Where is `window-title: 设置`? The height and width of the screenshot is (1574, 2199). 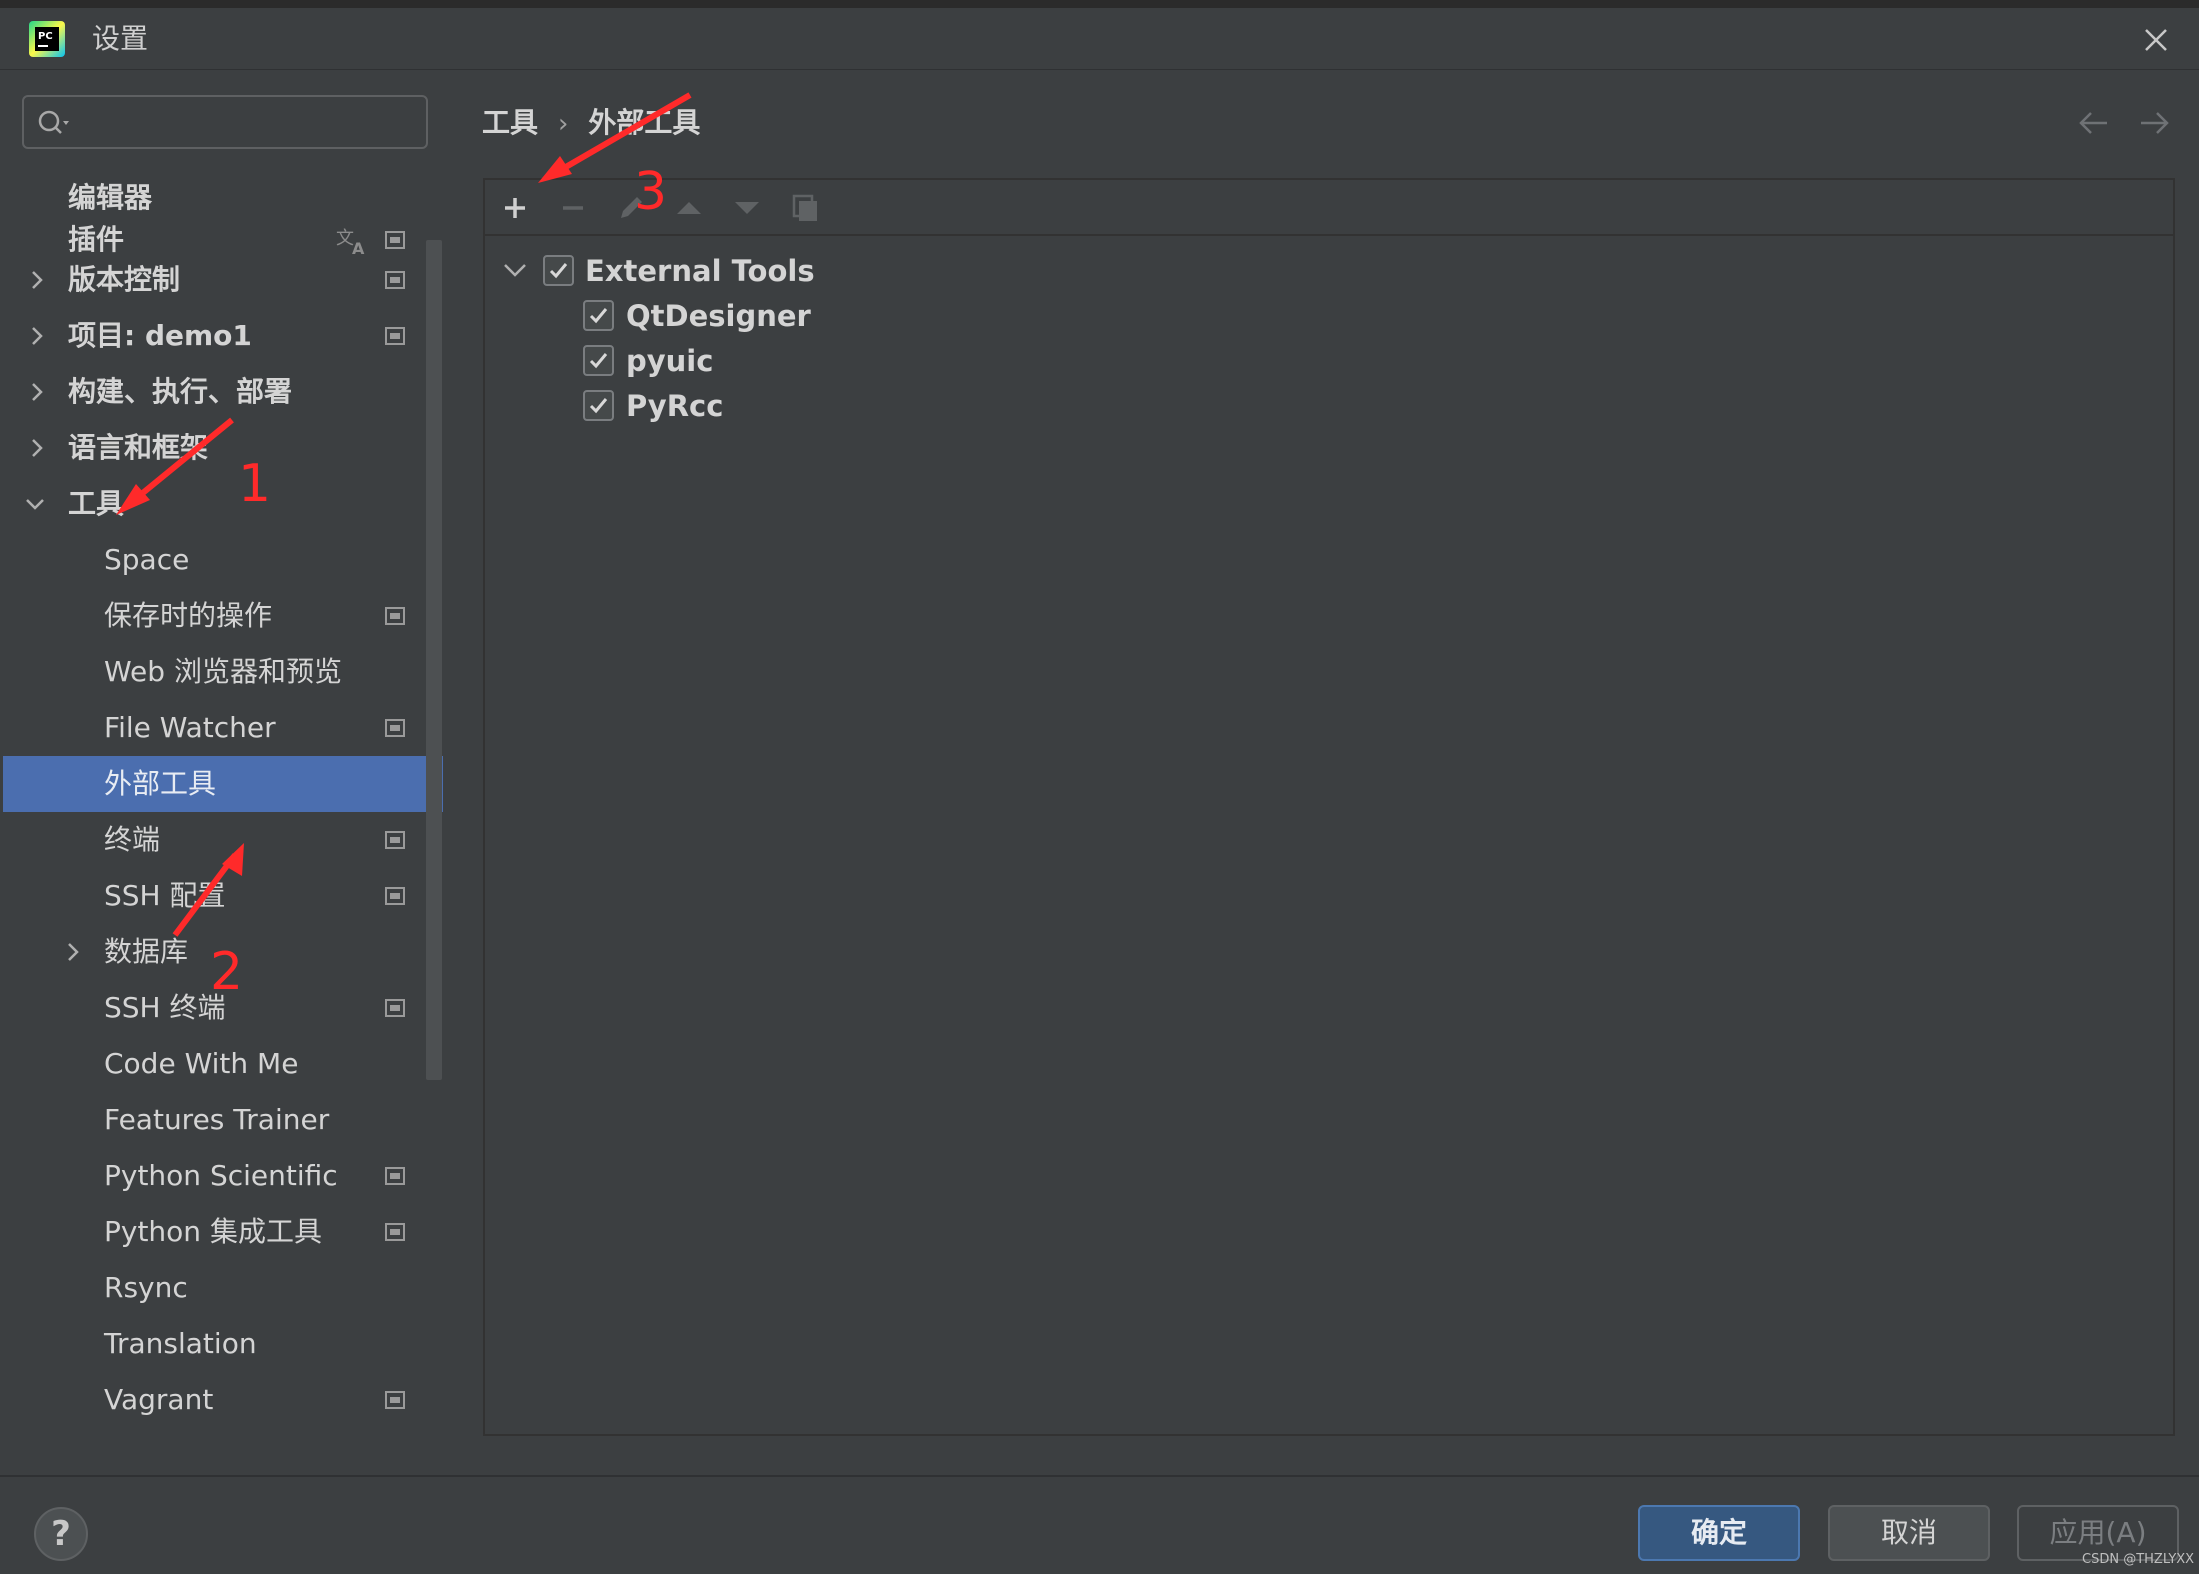
window-title: 设置 is located at coordinates (120, 38).